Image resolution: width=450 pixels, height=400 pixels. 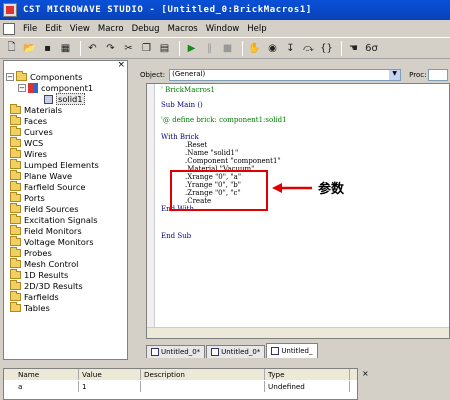 What do you see at coordinates (191, 48) in the screenshot?
I see `run-icon: ▶` at bounding box center [191, 48].